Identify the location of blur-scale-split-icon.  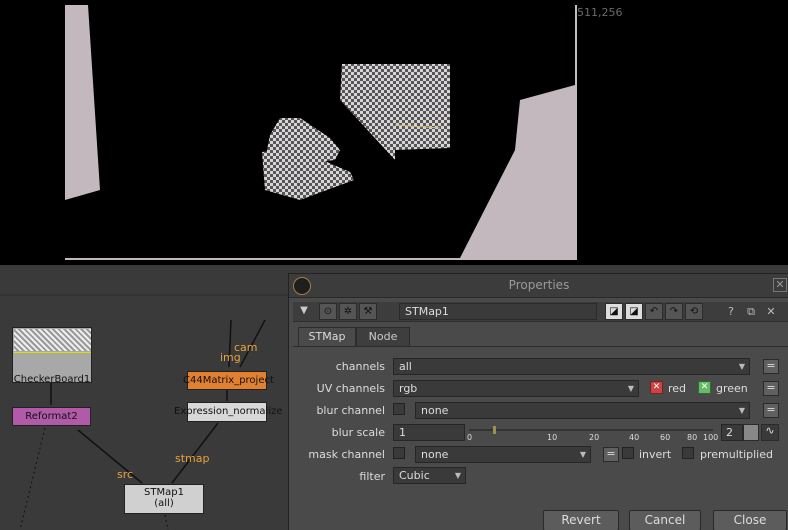
(751, 432).